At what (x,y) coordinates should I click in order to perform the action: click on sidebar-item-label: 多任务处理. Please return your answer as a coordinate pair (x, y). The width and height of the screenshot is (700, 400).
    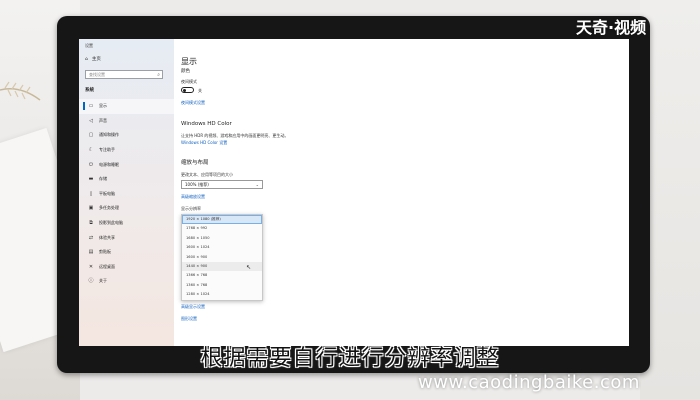
    Looking at the image, I should click on (109, 208).